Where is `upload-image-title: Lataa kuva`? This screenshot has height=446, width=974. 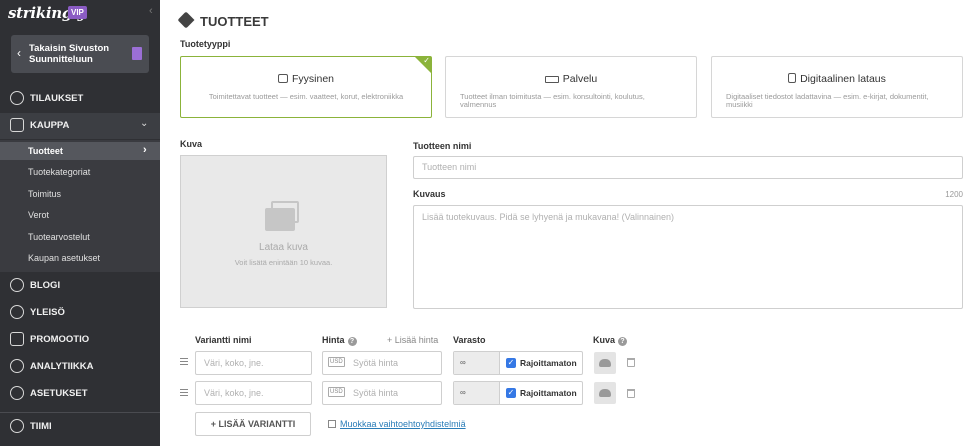 upload-image-title: Lataa kuva is located at coordinates (283, 247).